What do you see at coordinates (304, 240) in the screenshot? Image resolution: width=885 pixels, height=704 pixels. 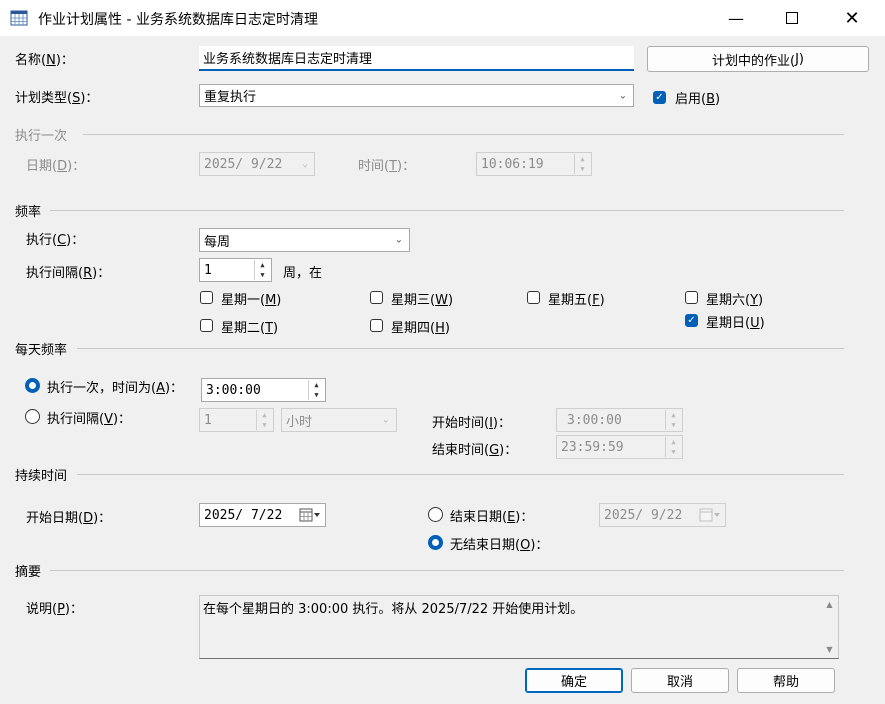 I see `occurs-select: 每周 ⌄` at bounding box center [304, 240].